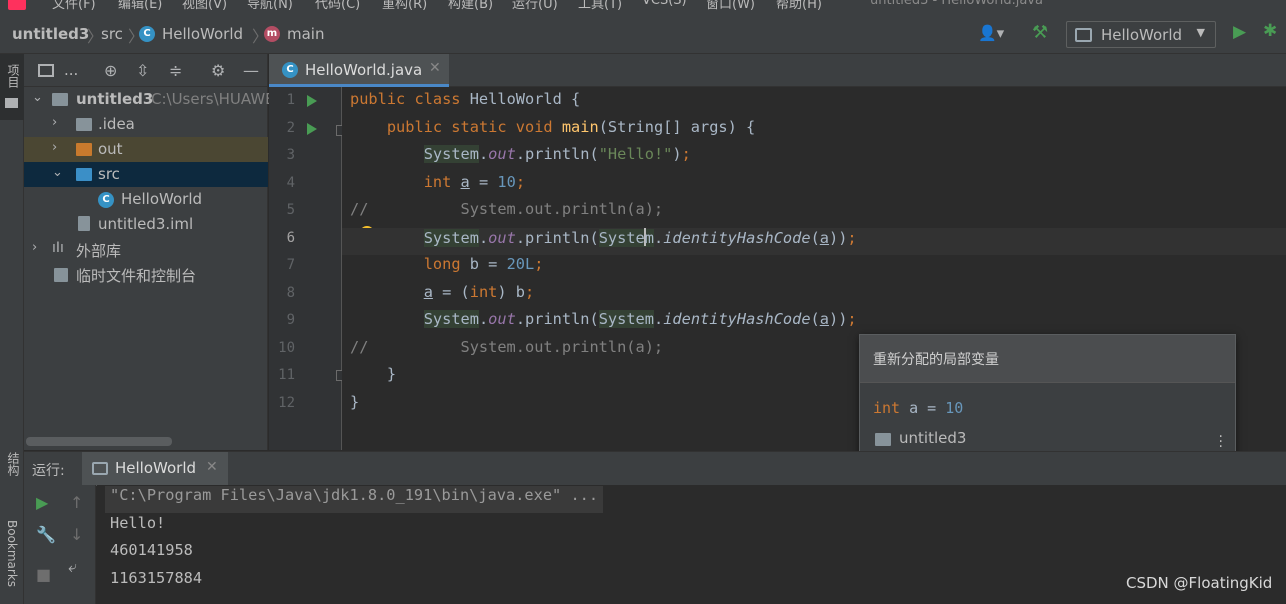 Image resolution: width=1286 pixels, height=604 pixels. I want to click on menu-run: 运行(U), so click(535, 6).